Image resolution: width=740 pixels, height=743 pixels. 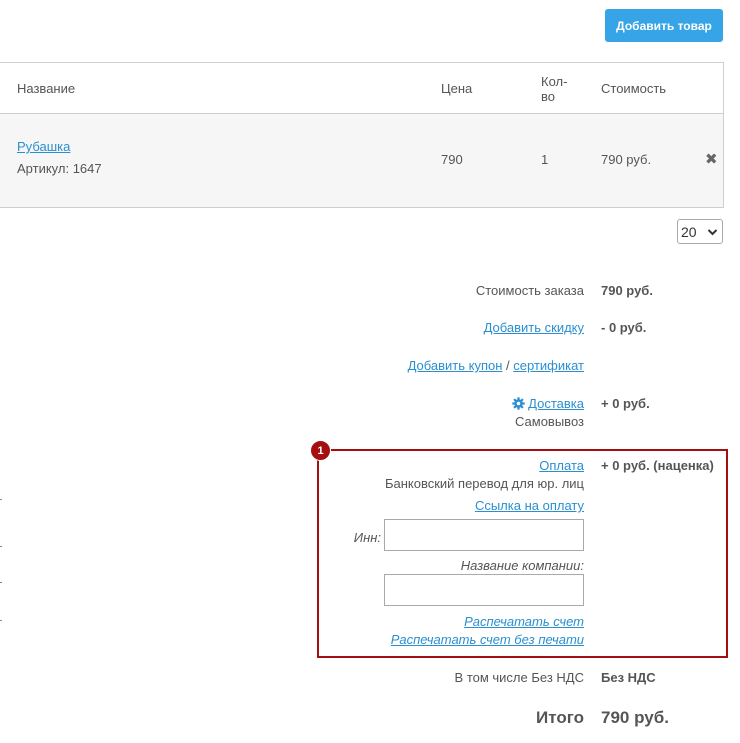 What do you see at coordinates (711, 159) in the screenshot?
I see `remove-icon: ✖` at bounding box center [711, 159].